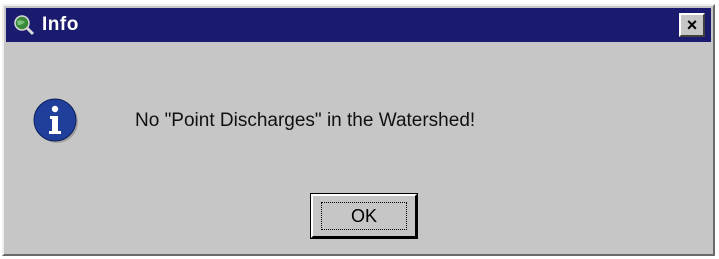 The width and height of the screenshot is (719, 259). I want to click on window-title: Info, so click(60, 24).